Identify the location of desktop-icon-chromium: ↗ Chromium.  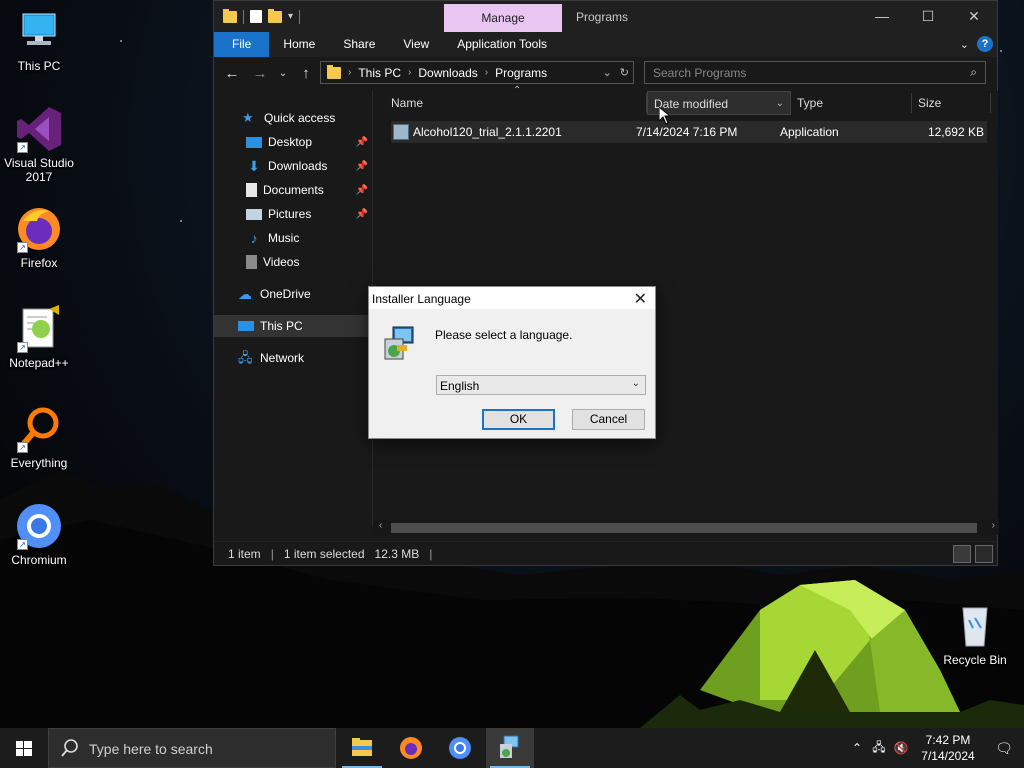
(39, 534).